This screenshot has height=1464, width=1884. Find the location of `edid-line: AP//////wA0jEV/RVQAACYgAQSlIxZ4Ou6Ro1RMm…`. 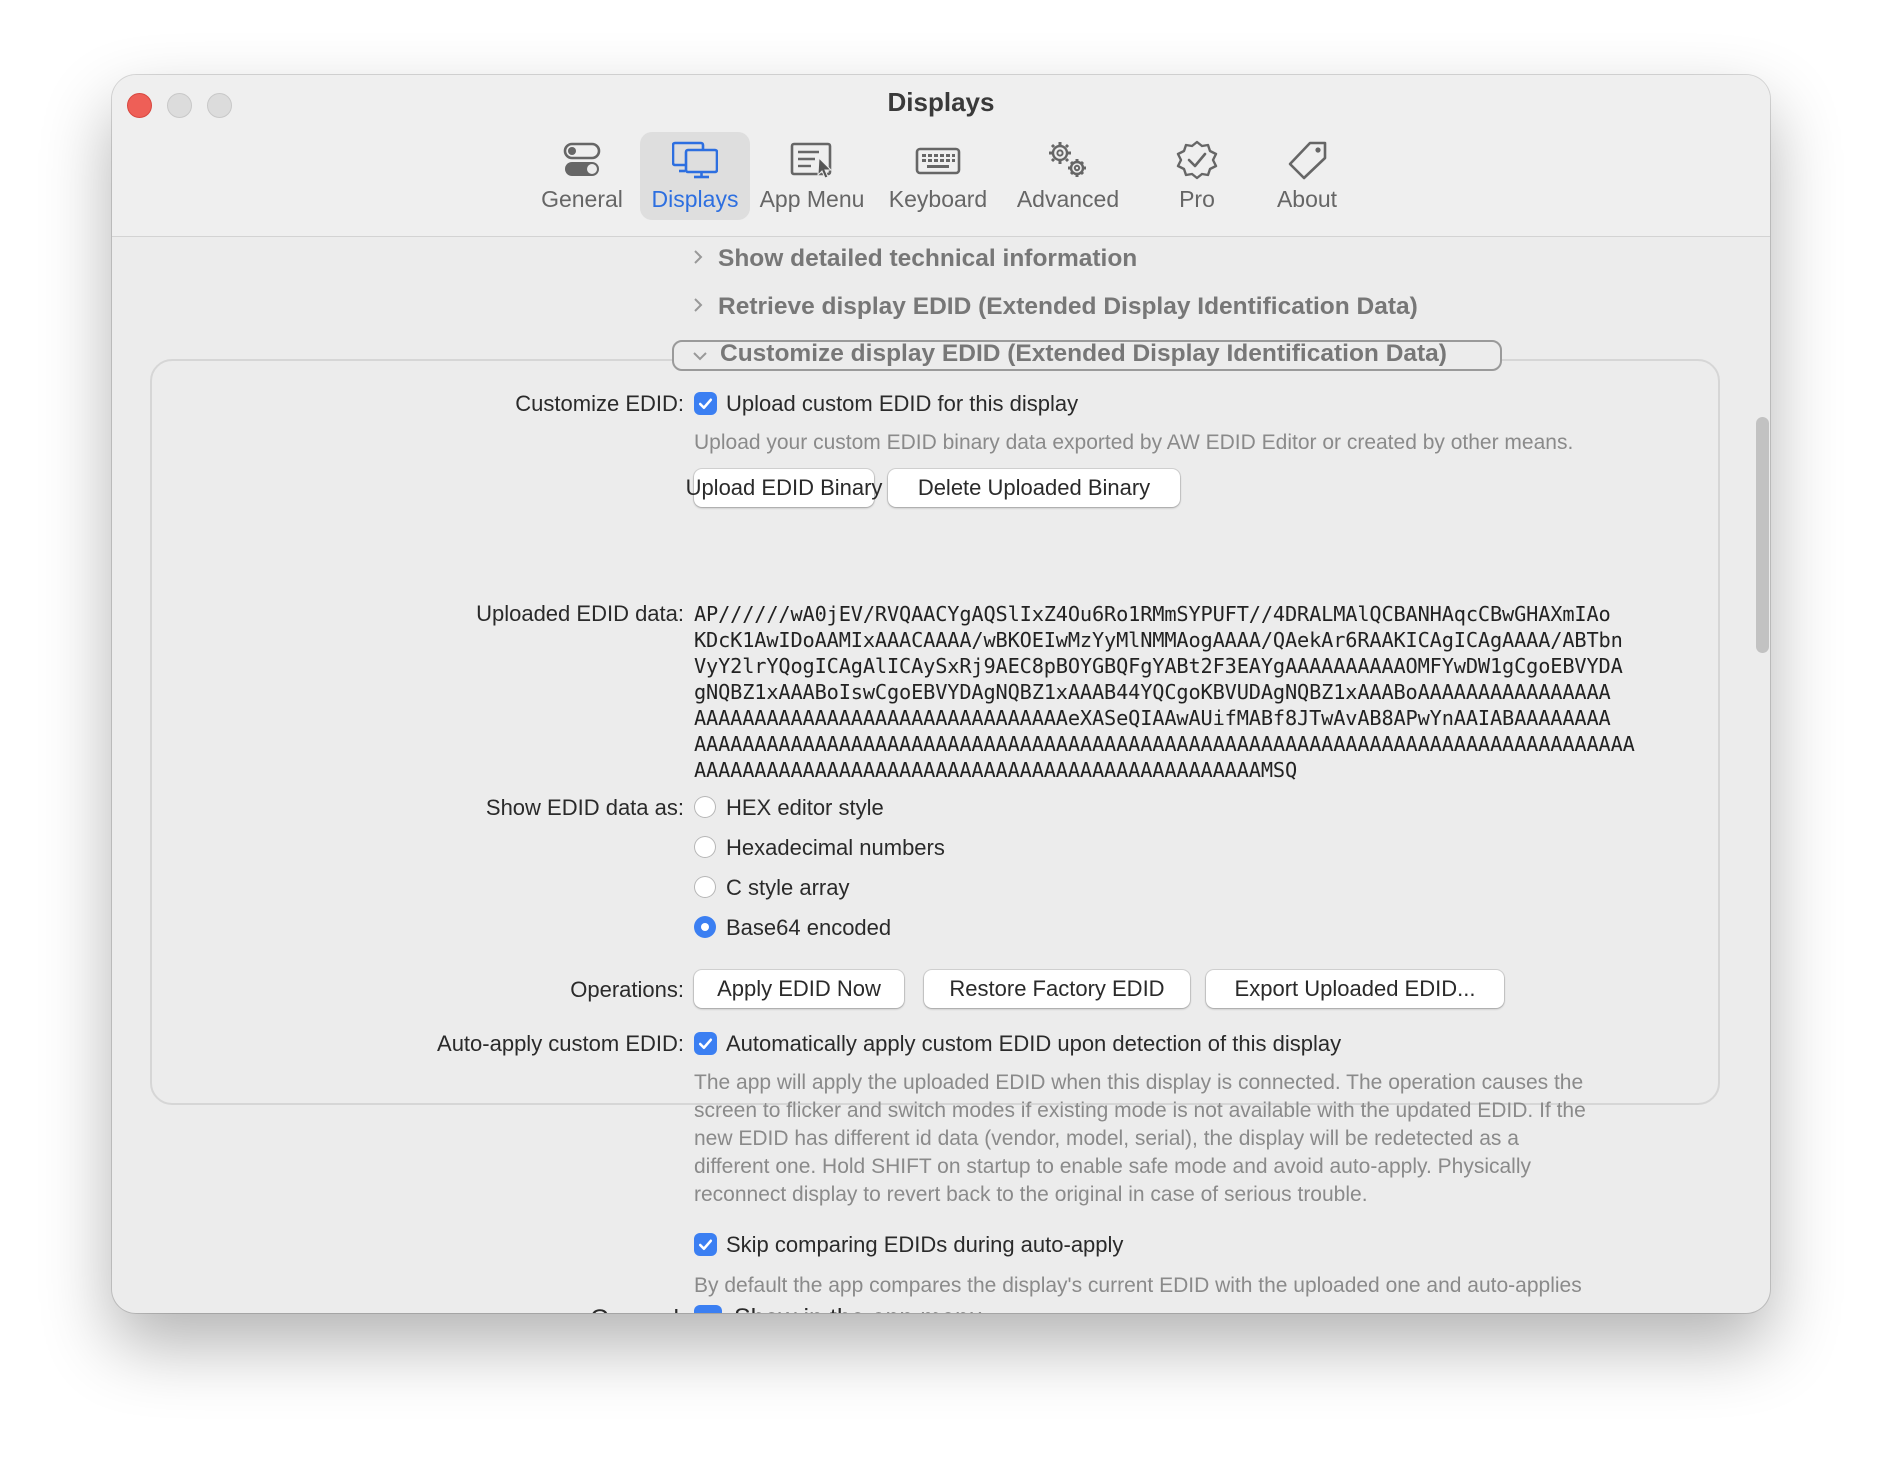

edid-line: AP//////wA0jEV/RVQAACYgAQSlIxZ4Ou6Ro1RMm… is located at coordinates (1152, 614).